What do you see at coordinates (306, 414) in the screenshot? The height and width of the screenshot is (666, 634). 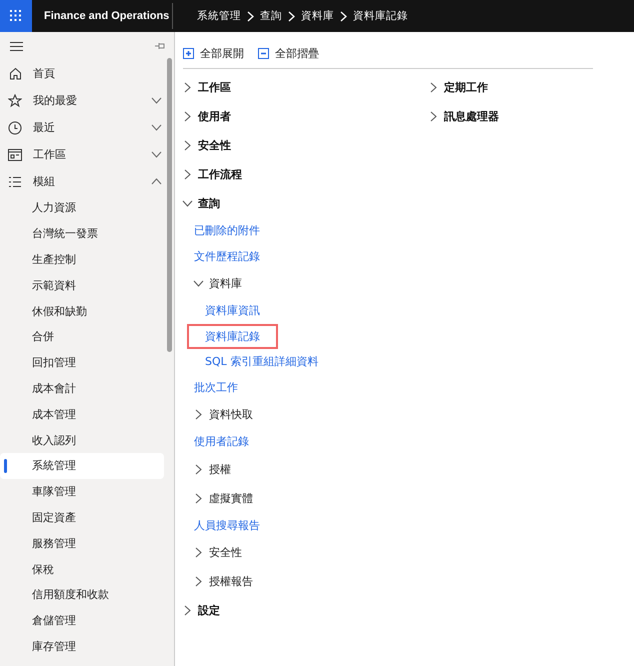 I see `tree-group: 資料快取` at bounding box center [306, 414].